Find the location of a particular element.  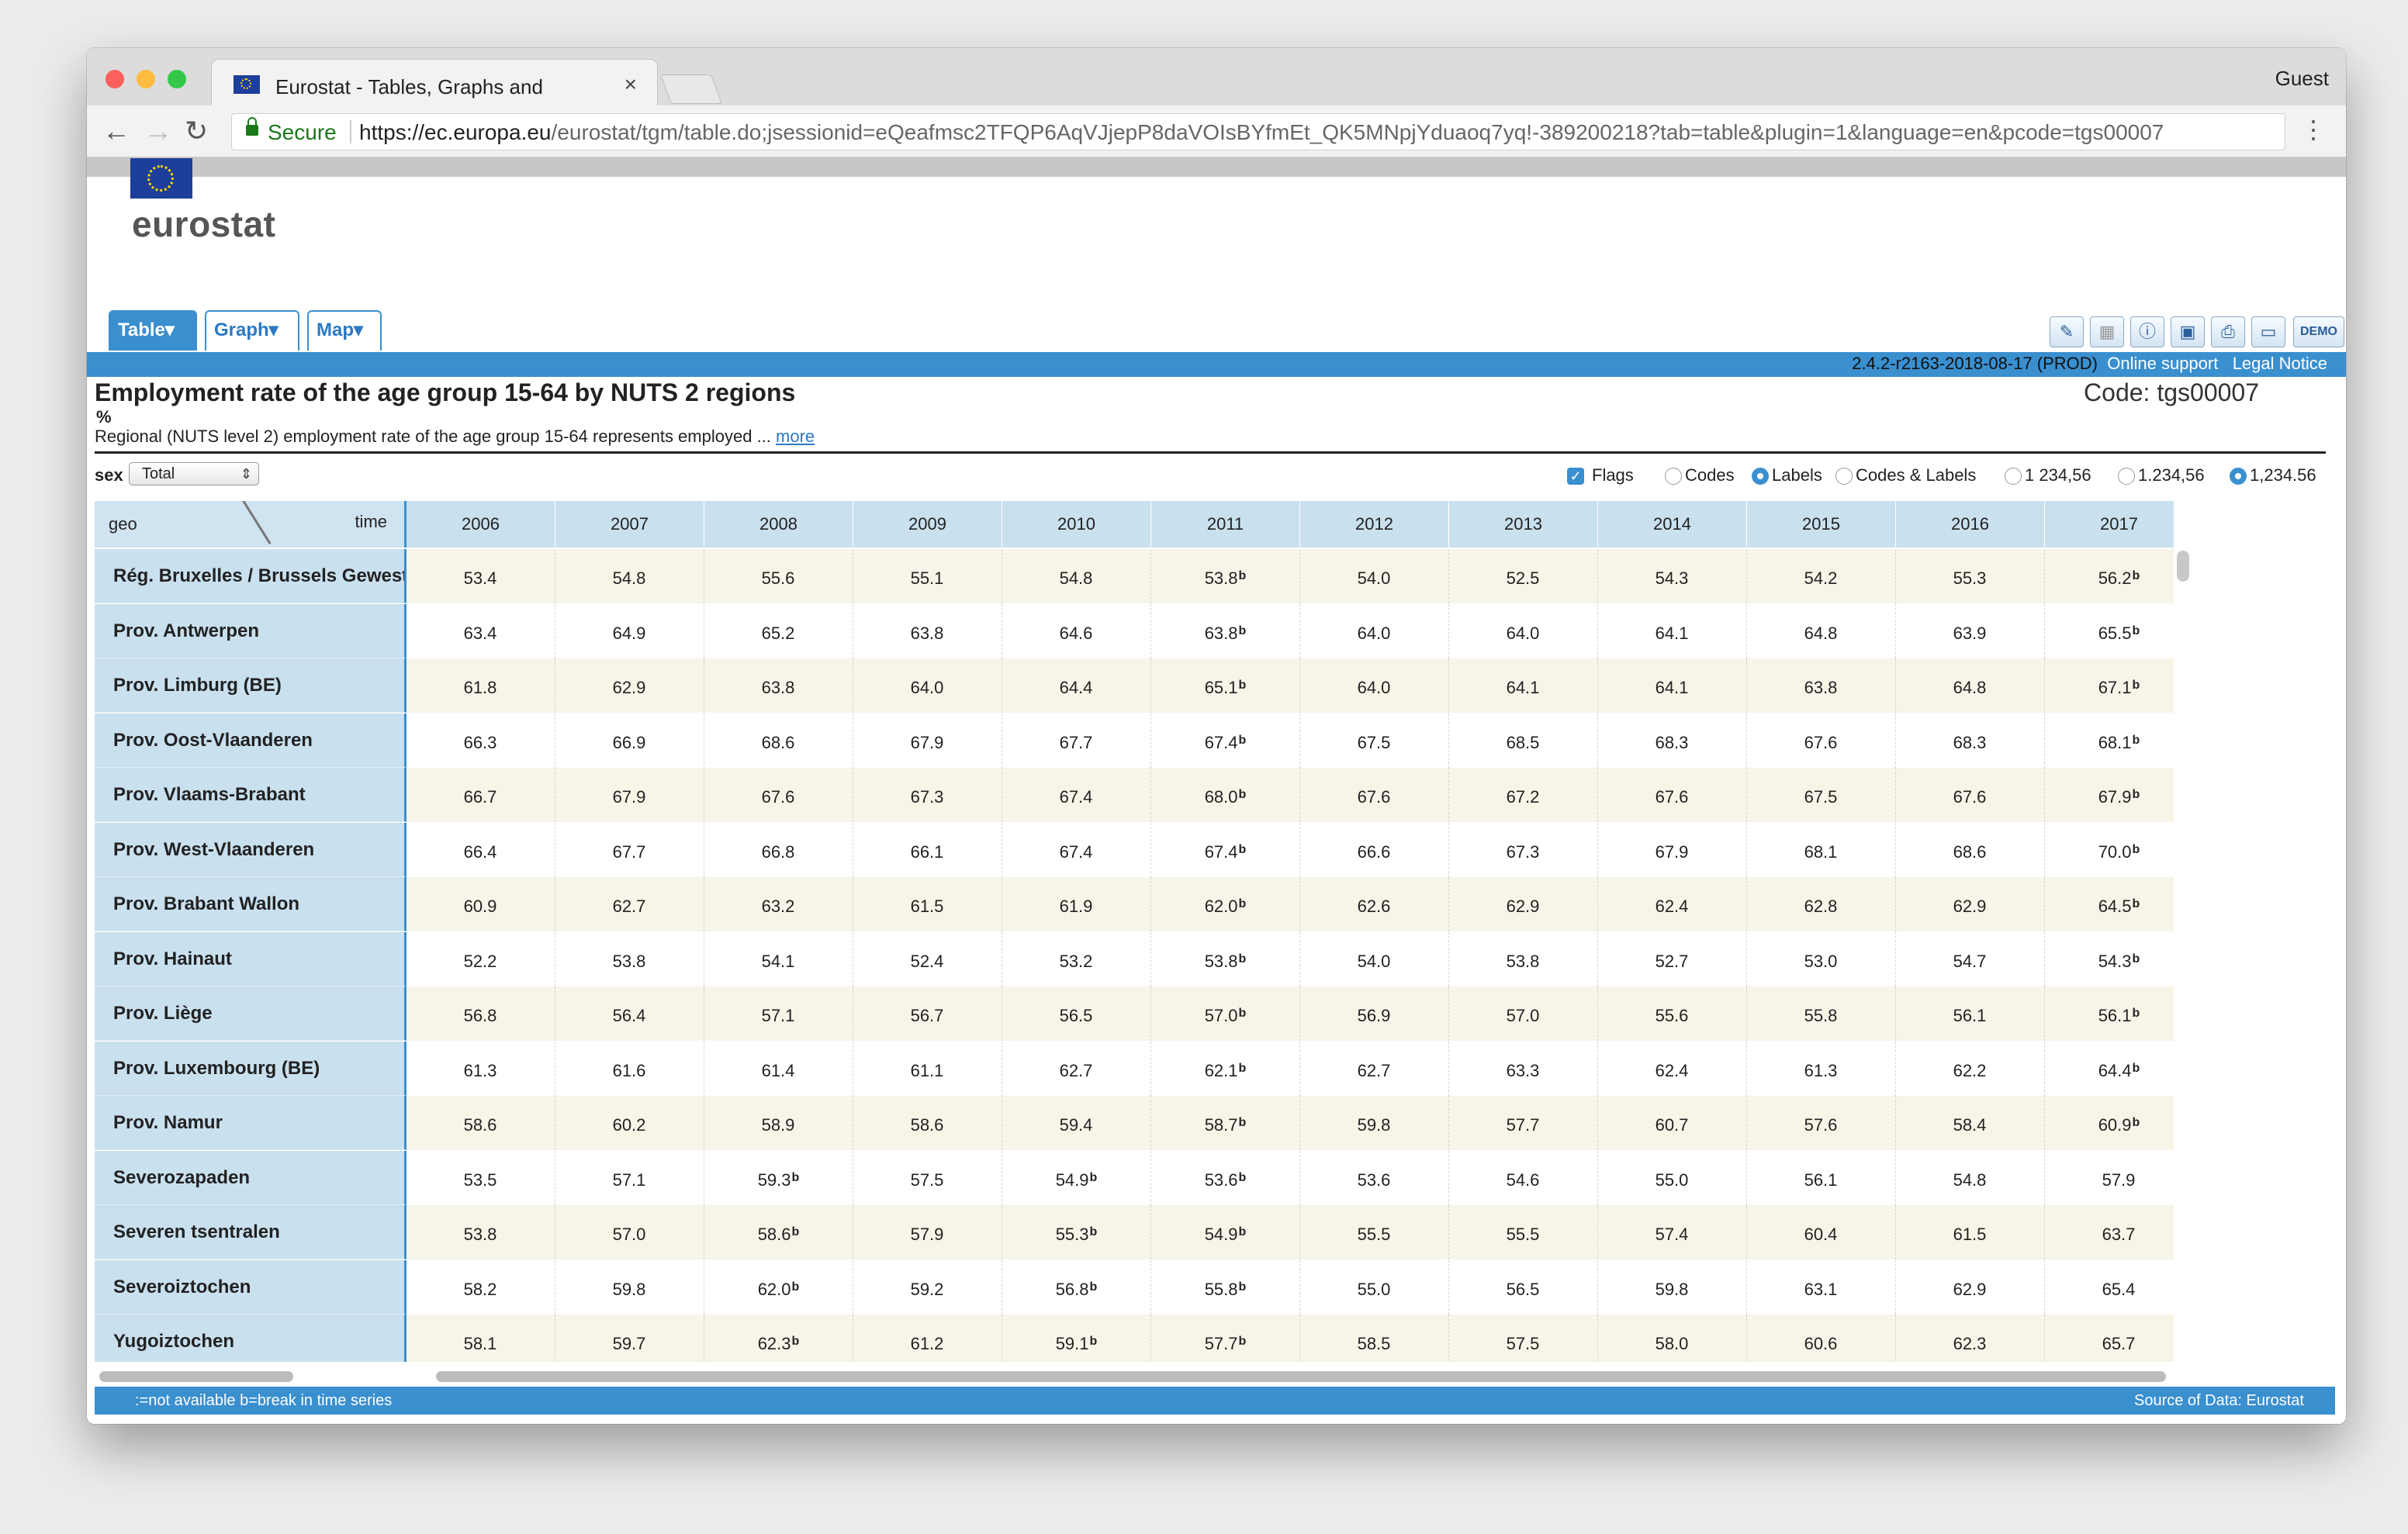

value-cell: 55.3b is located at coordinates (1076, 1232).